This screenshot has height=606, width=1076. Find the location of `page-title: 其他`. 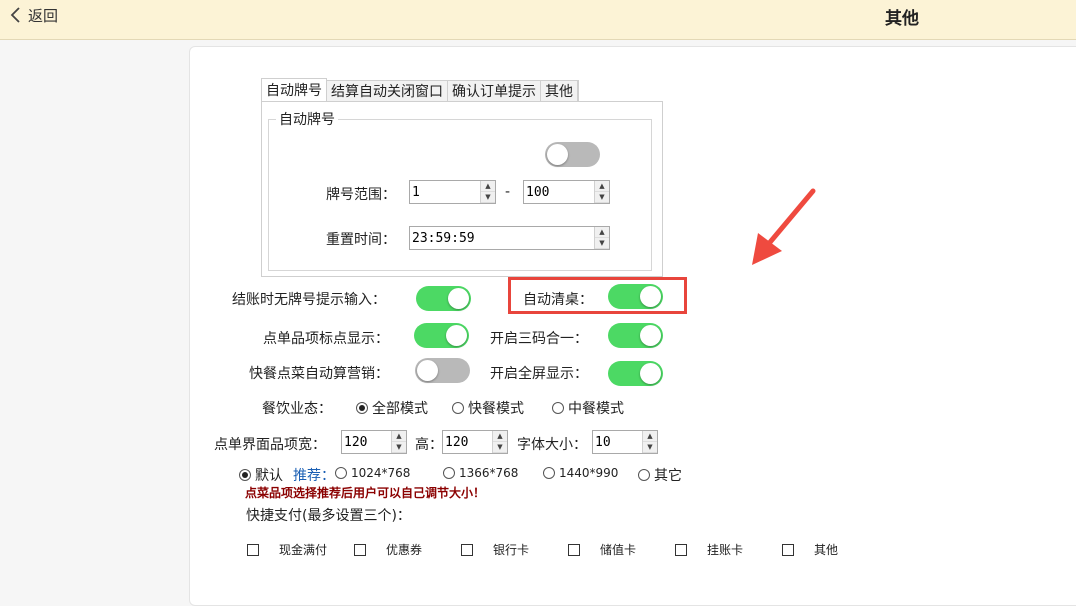

page-title: 其他 is located at coordinates (902, 19).